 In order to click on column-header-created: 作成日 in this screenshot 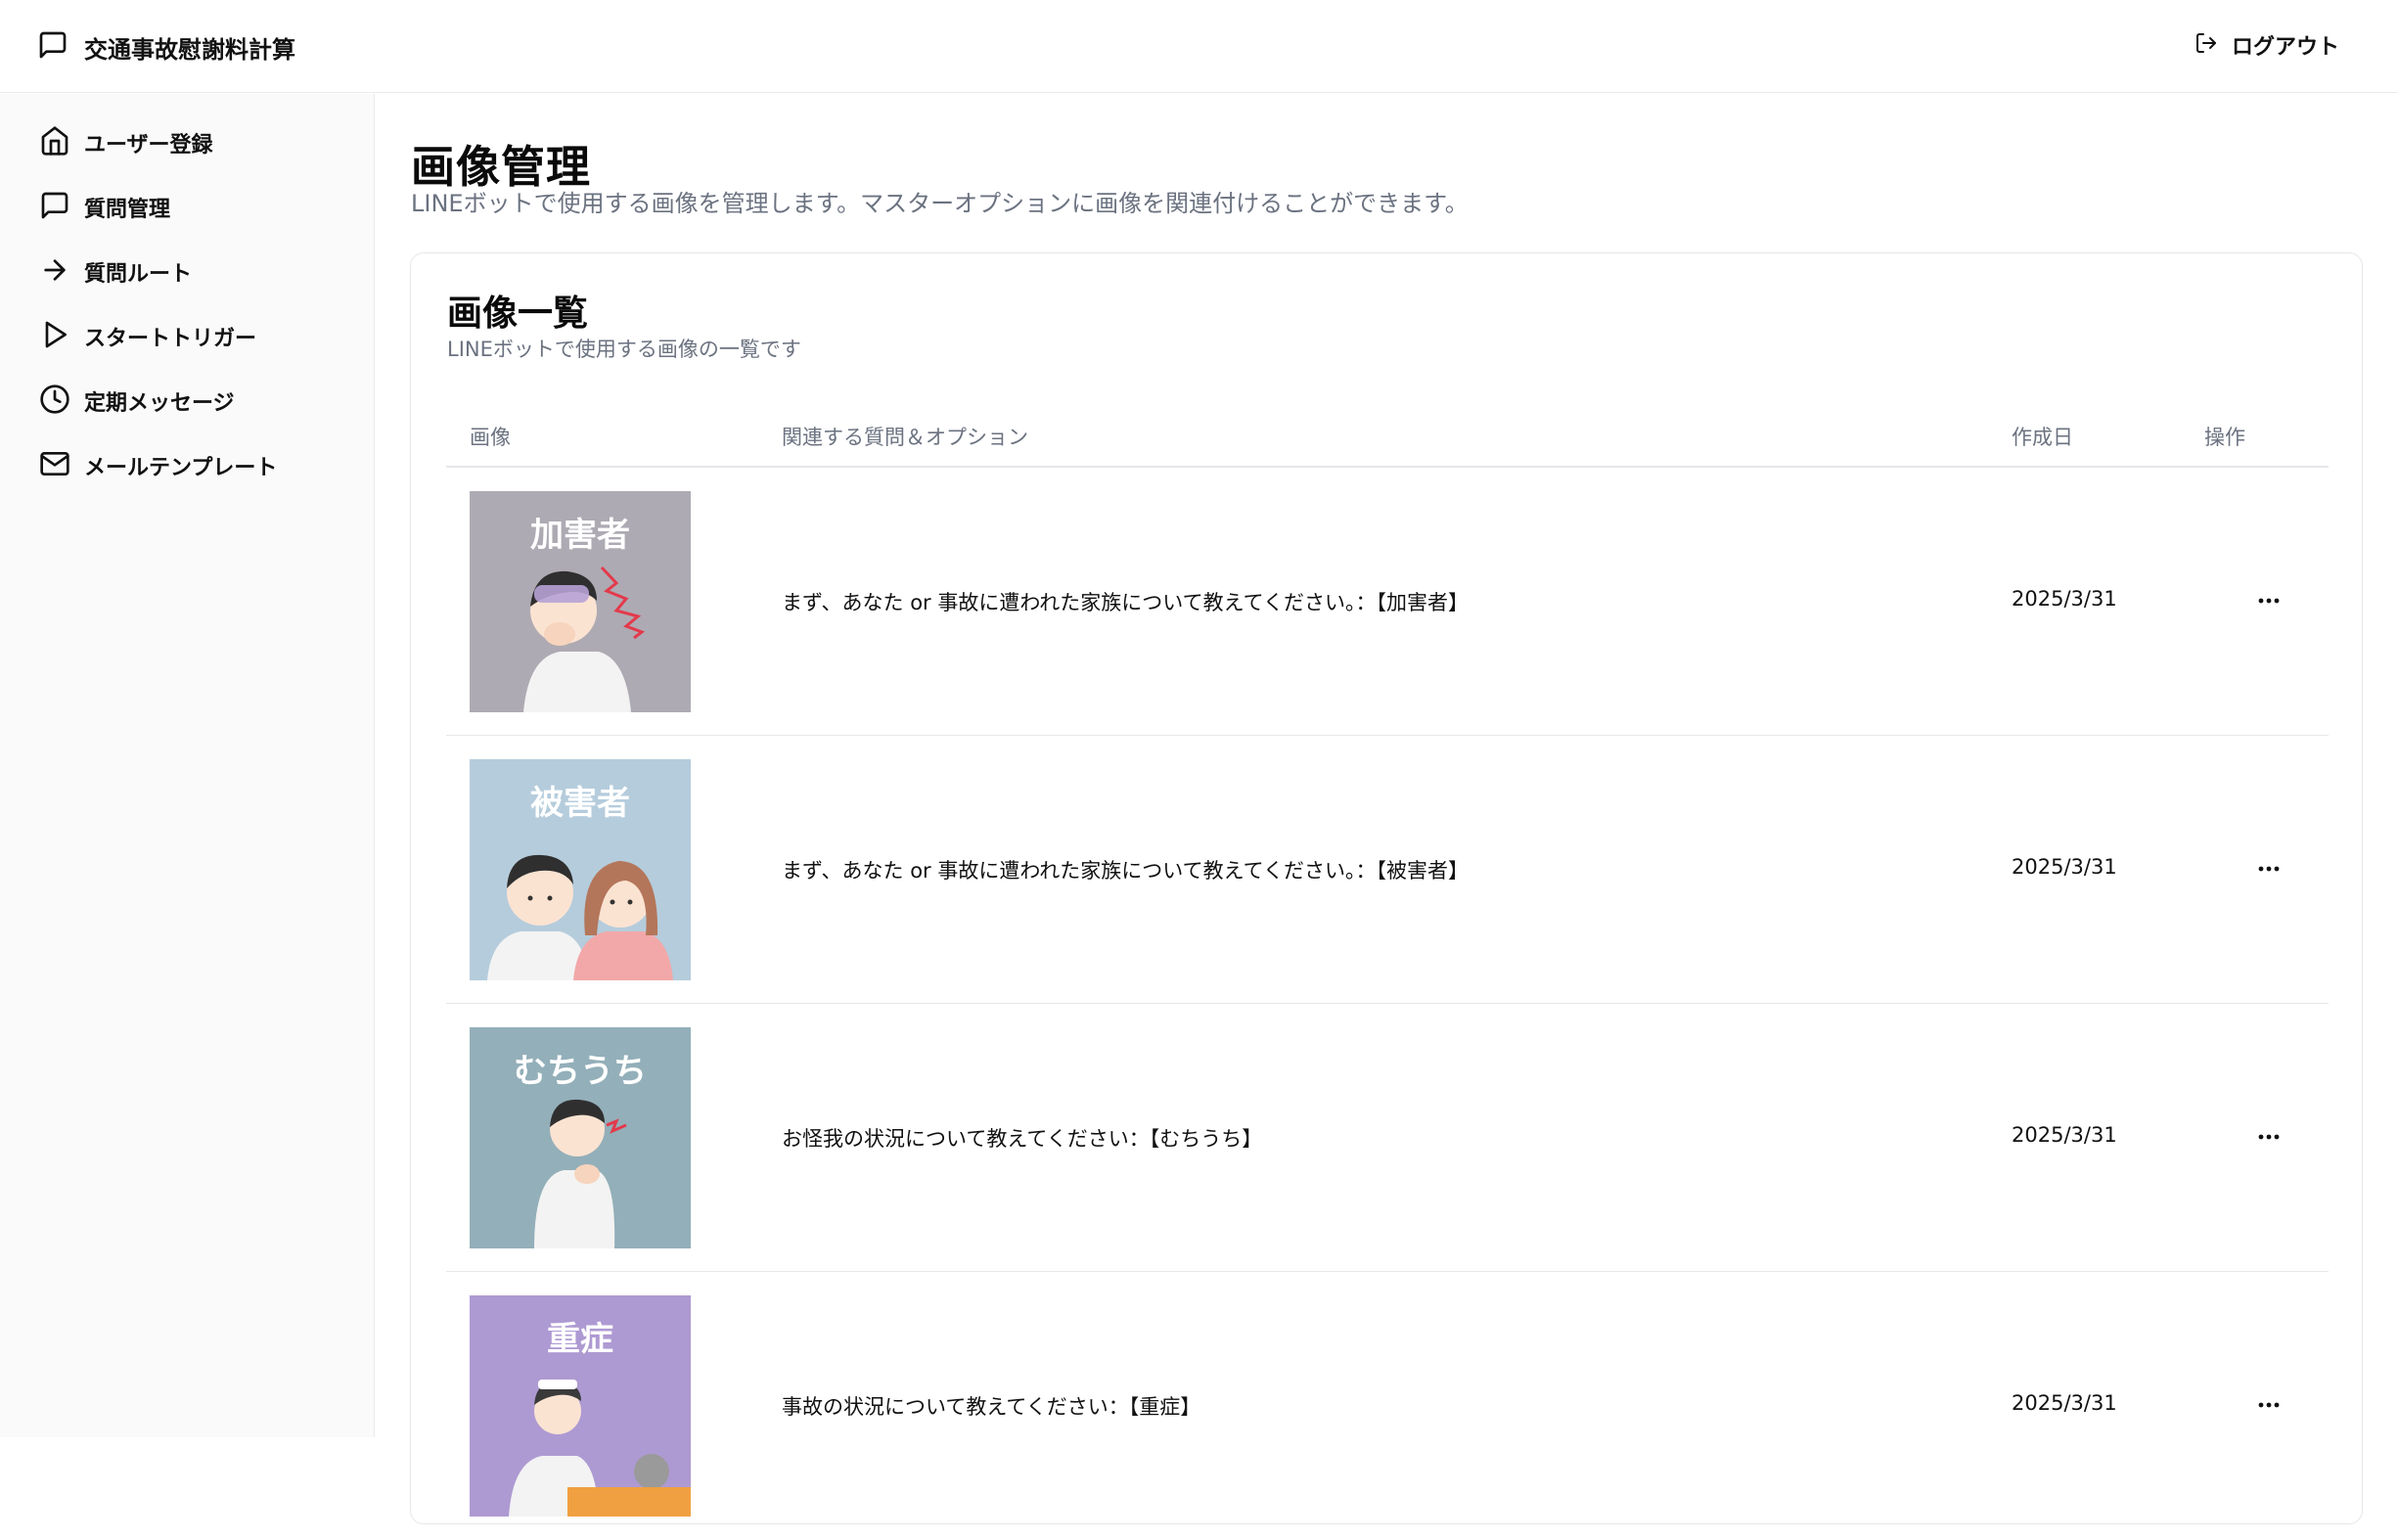, I will do `click(2042, 438)`.